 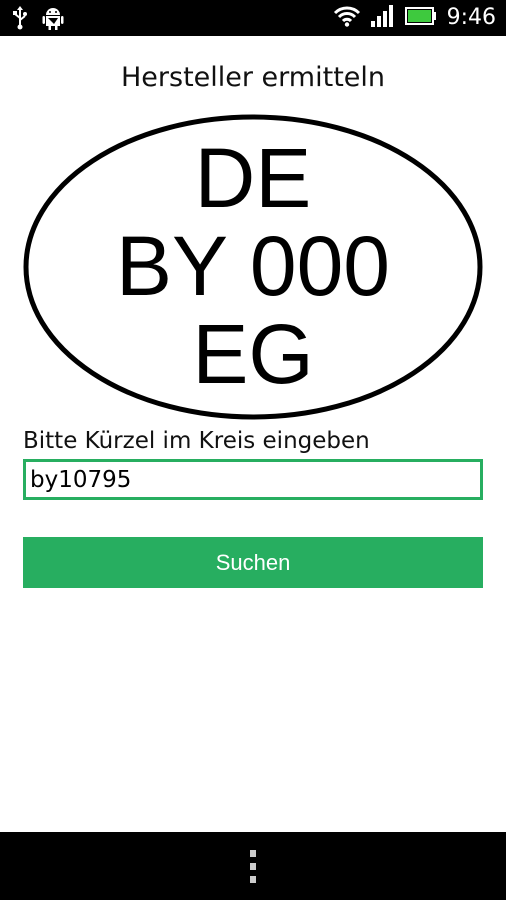 I want to click on android-debug-icon, so click(x=53, y=20).